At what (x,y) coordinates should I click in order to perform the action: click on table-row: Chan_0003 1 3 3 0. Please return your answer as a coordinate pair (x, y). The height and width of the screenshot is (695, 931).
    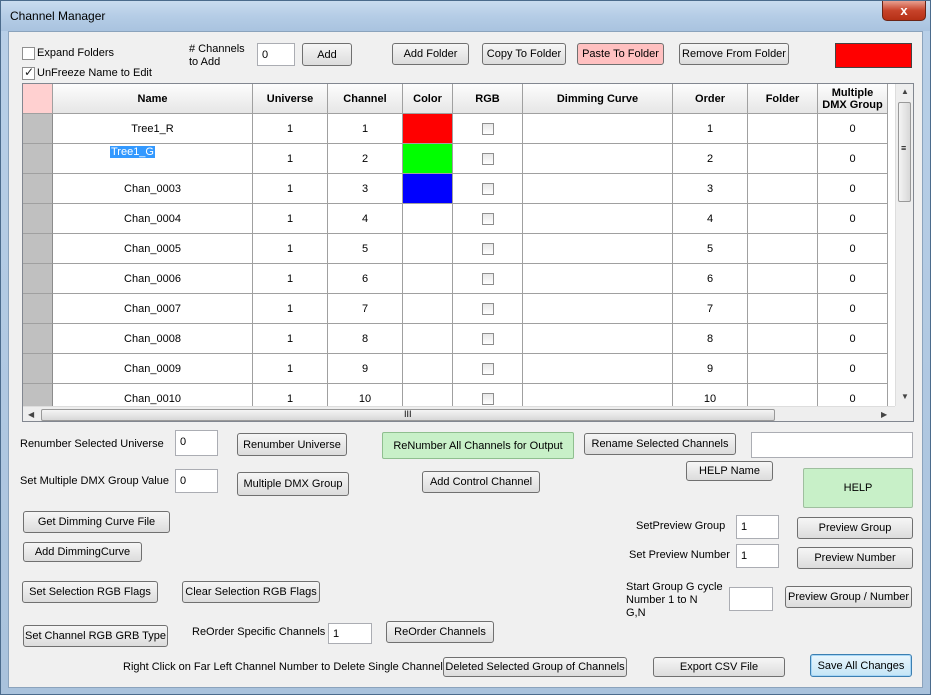
    Looking at the image, I should click on (455, 189).